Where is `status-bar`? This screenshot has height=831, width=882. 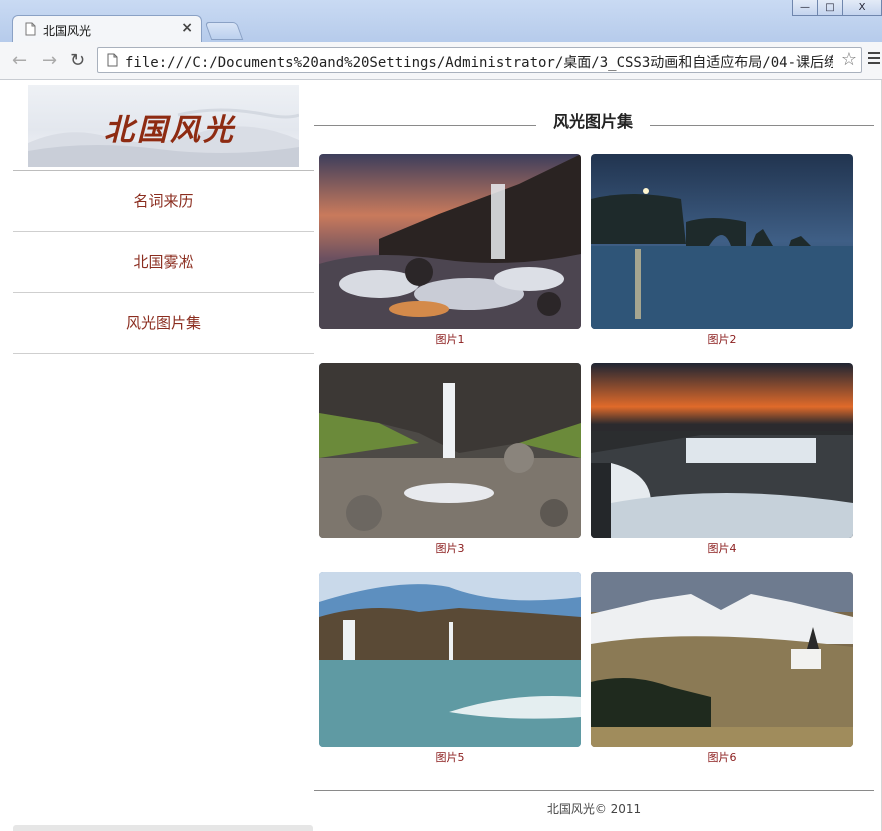
status-bar is located at coordinates (163, 828).